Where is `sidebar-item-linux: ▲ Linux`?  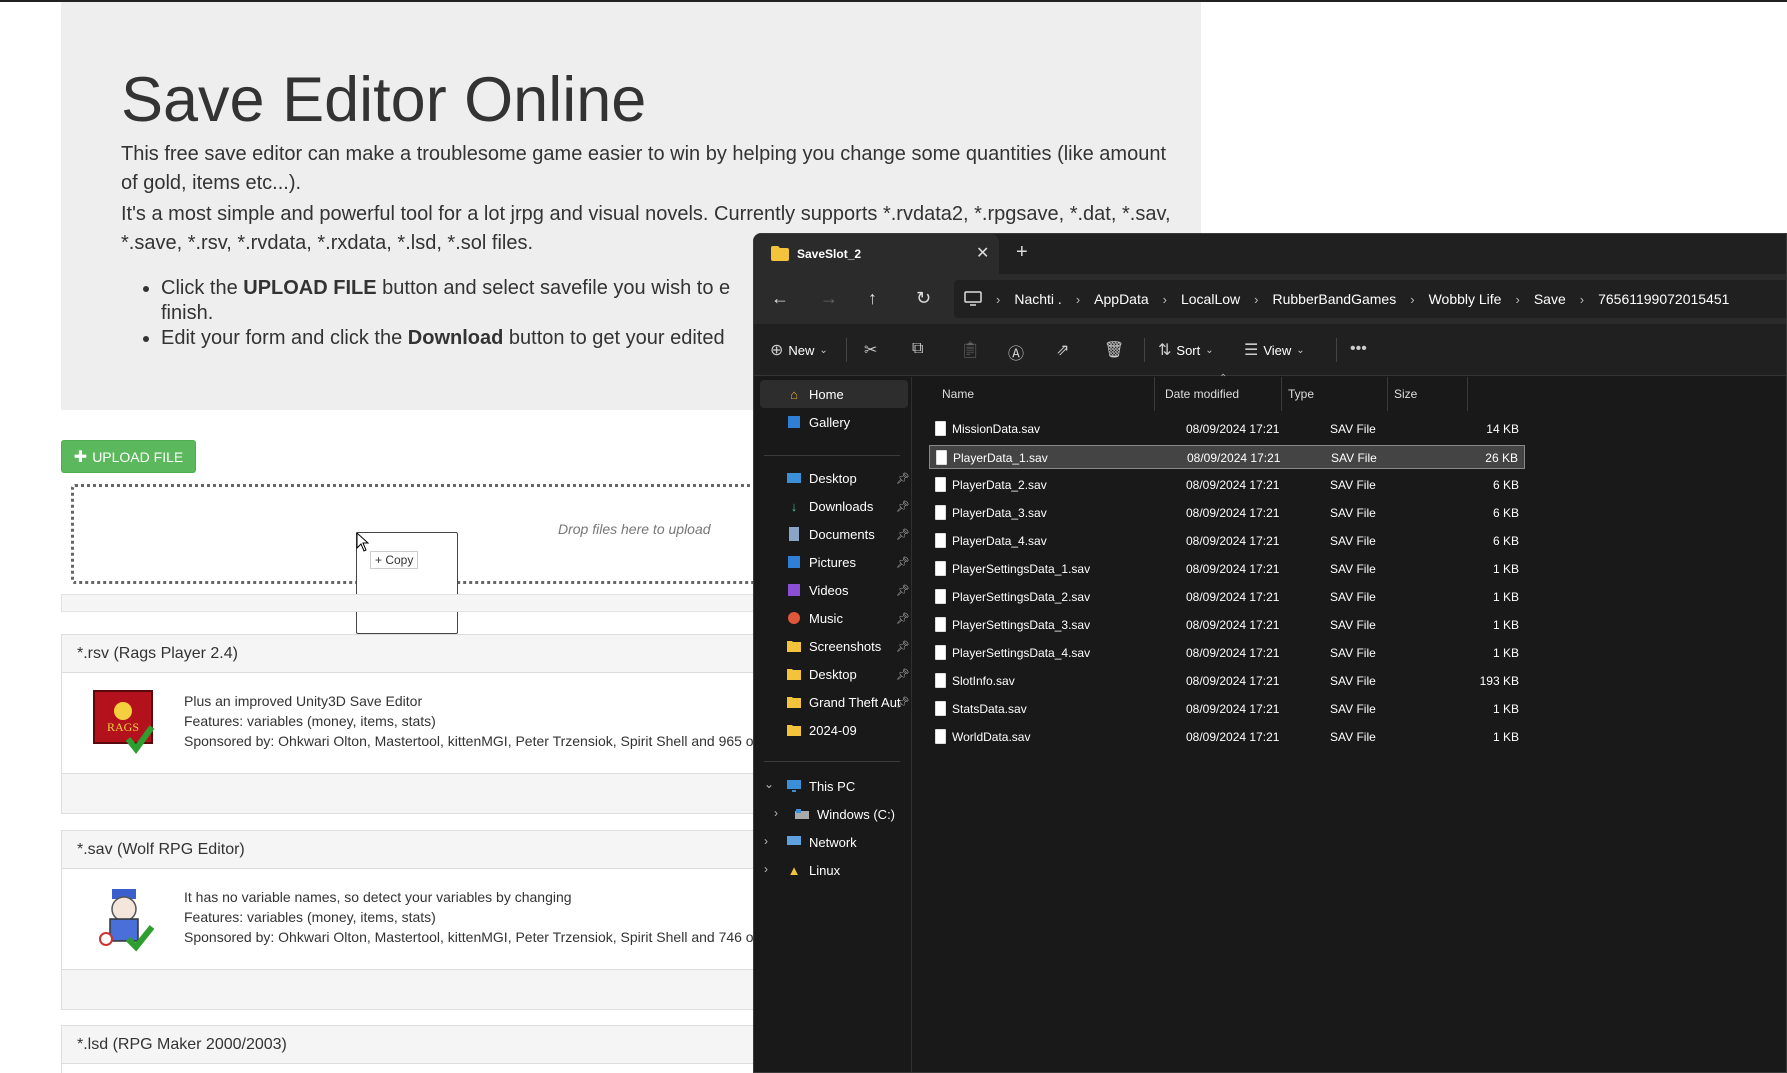
sidebar-item-linux: ▲ Linux is located at coordinates (813, 870).